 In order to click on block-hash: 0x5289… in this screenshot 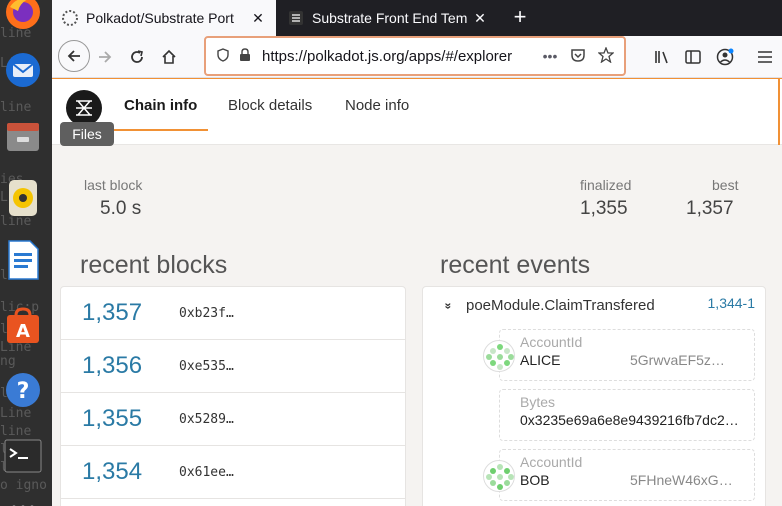, I will do `click(206, 419)`.